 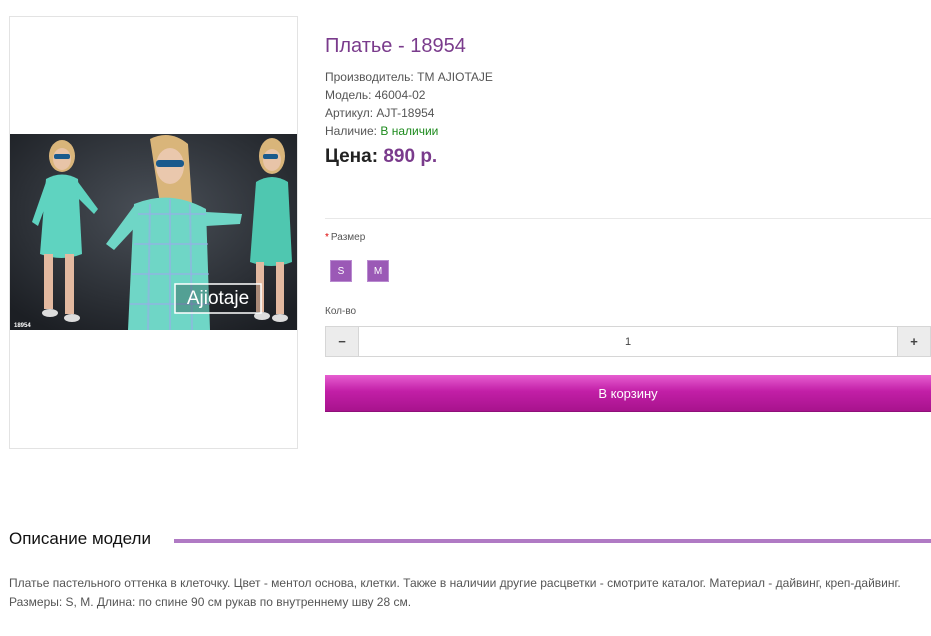 What do you see at coordinates (378, 271) in the screenshot?
I see `size-option-m: M` at bounding box center [378, 271].